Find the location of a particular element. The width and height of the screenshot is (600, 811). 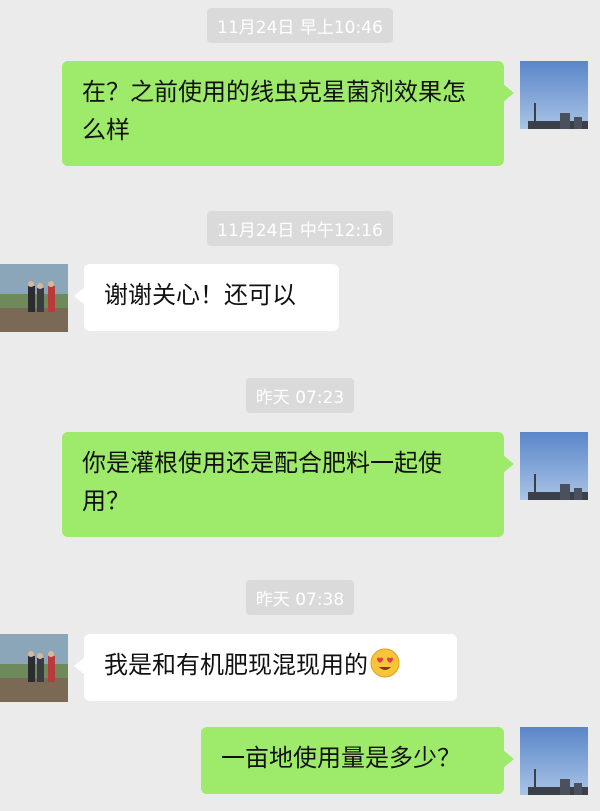

timestamp: 昨天 07:38 is located at coordinates (300, 597).